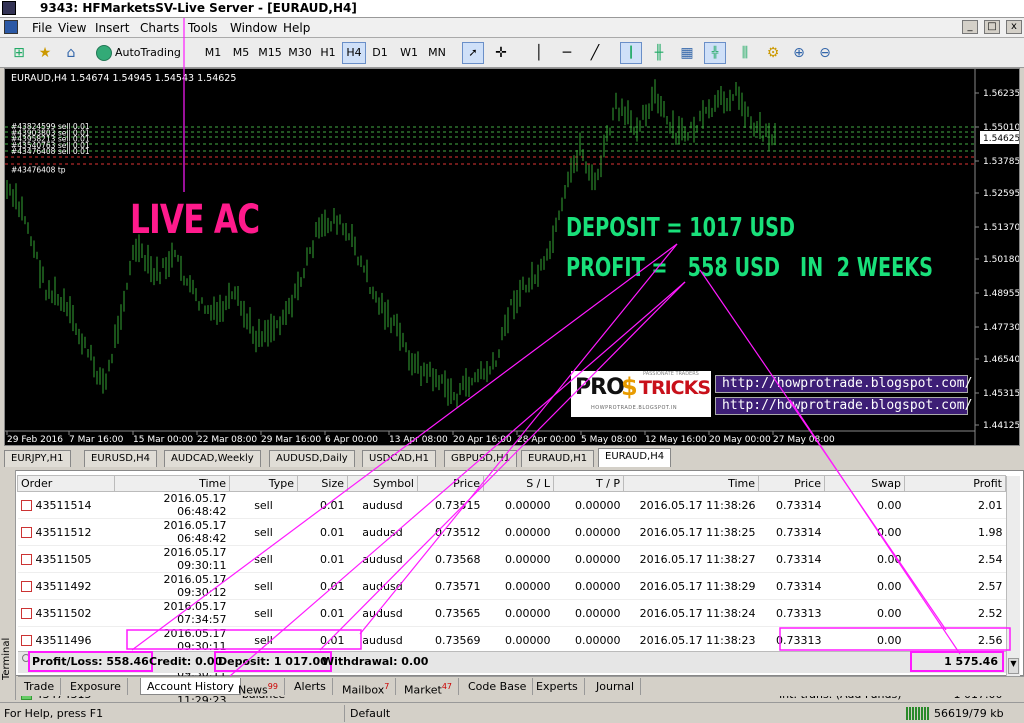 The height and width of the screenshot is (723, 1024). What do you see at coordinates (399, 458) in the screenshot?
I see `tab-usdcad-h1: USDCAD,H1` at bounding box center [399, 458].